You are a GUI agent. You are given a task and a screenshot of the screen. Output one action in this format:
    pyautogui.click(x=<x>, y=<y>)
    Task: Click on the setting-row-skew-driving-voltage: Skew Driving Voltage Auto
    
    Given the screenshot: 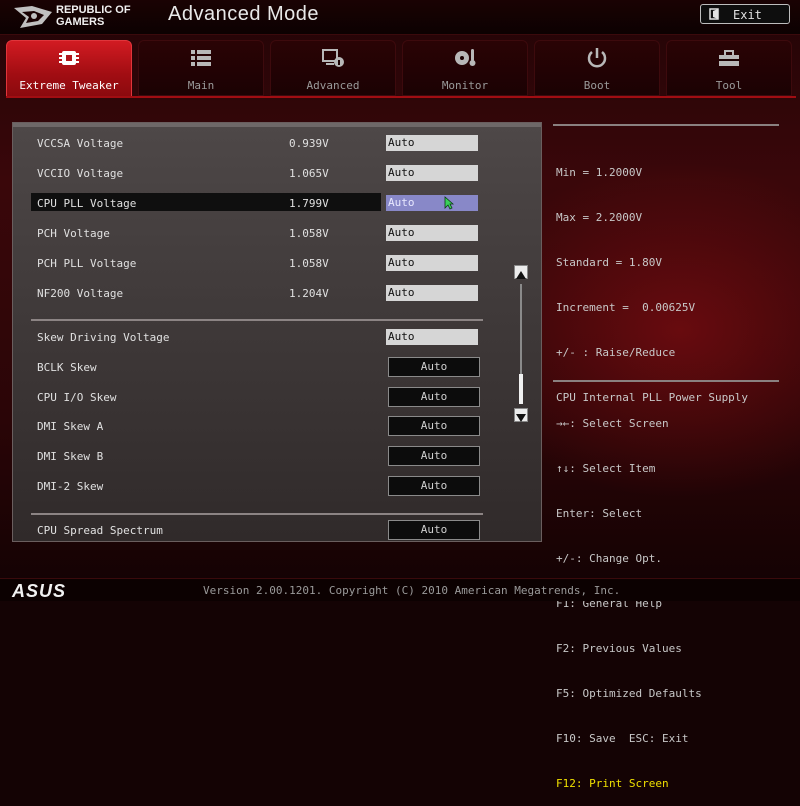 What is the action you would take?
    pyautogui.click(x=259, y=338)
    